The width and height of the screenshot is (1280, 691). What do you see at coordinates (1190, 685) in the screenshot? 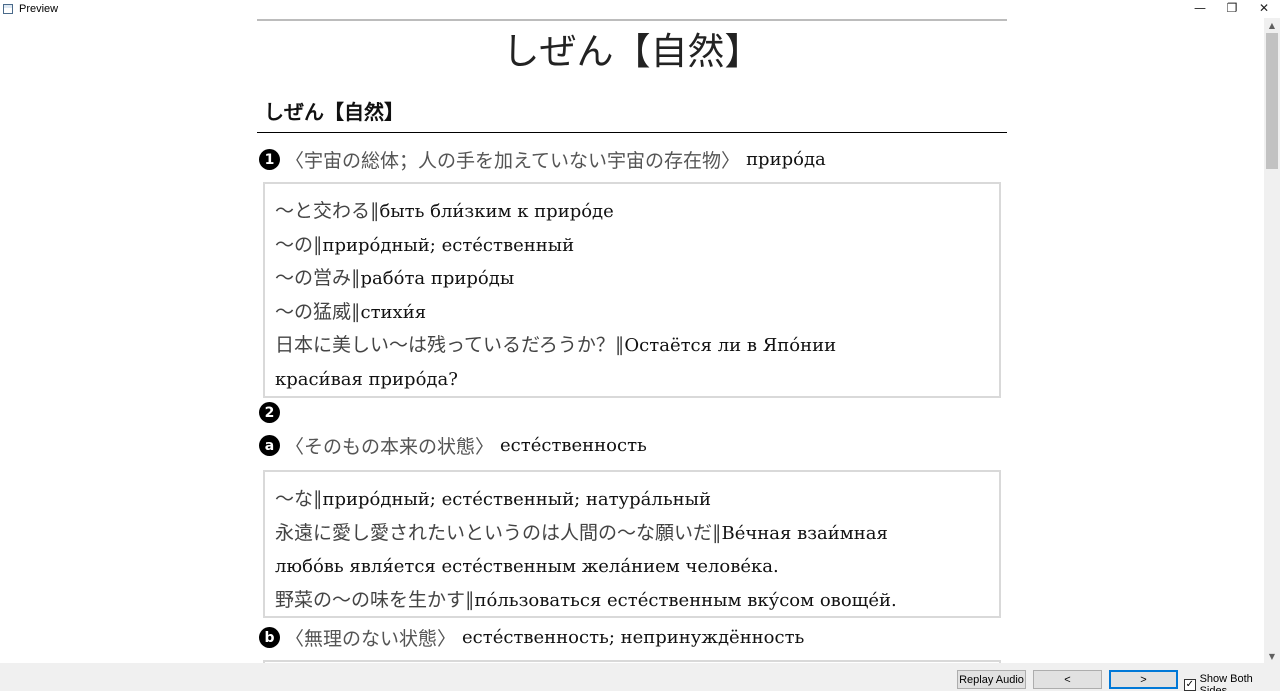
I see `show-both-sides-checkbox: ✓` at bounding box center [1190, 685].